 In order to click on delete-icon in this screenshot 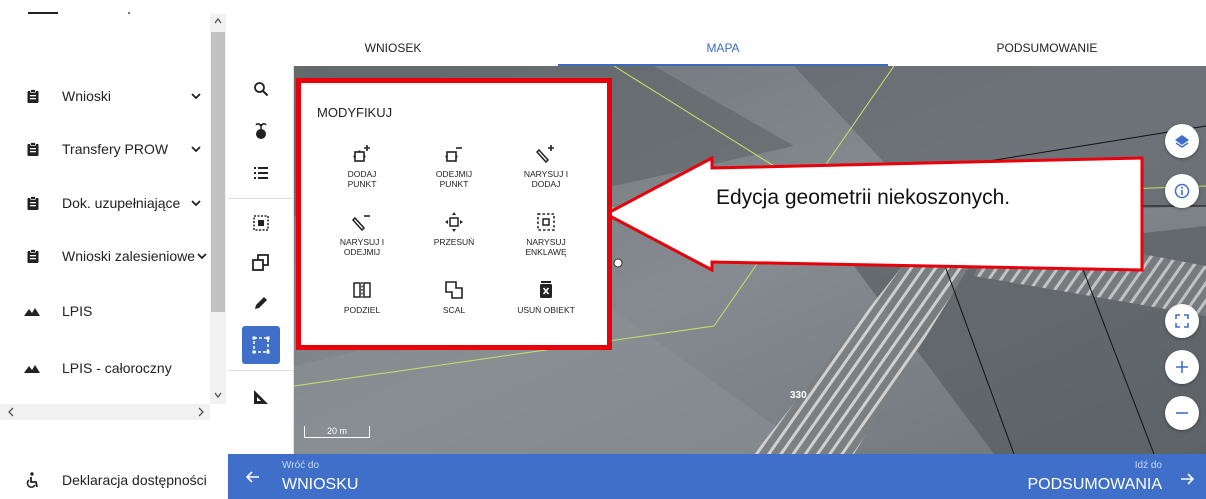, I will do `click(546, 289)`.